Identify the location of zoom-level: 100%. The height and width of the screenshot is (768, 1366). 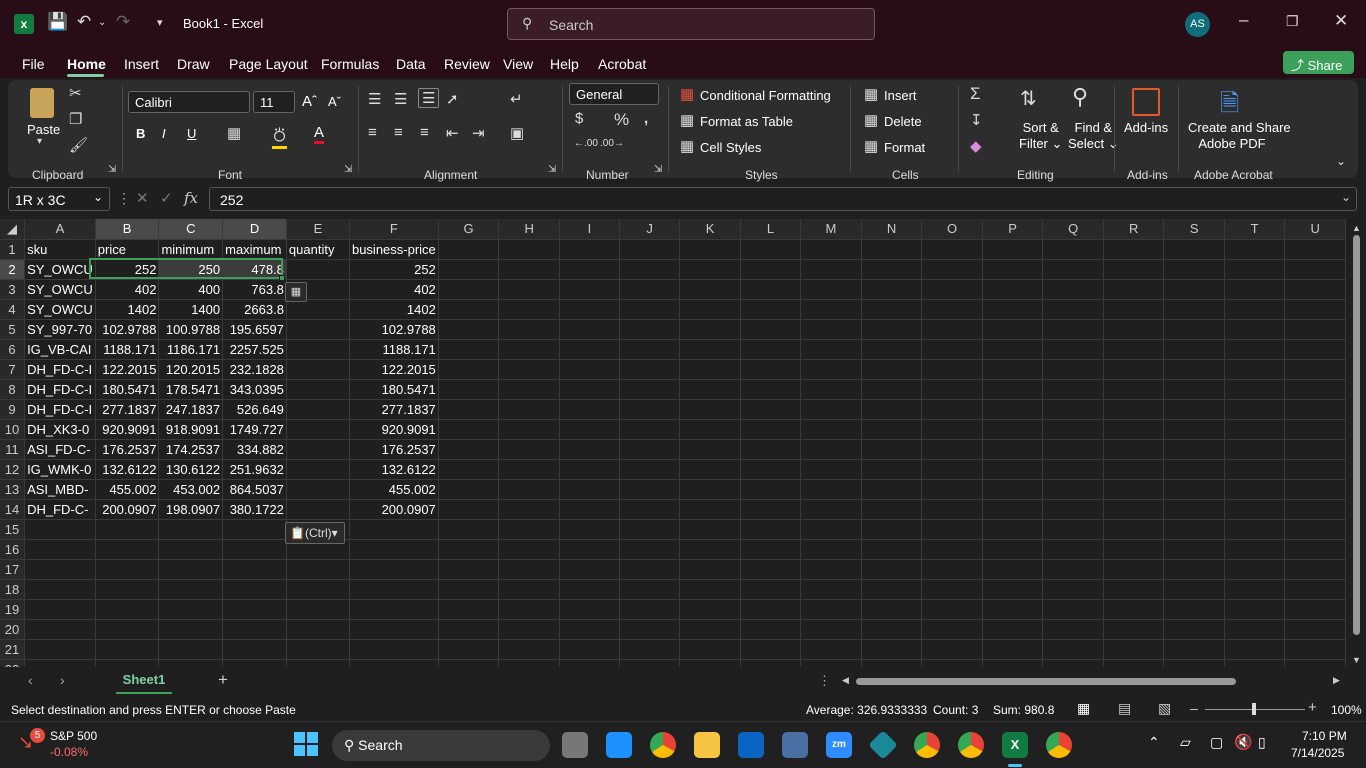
(1346, 710).